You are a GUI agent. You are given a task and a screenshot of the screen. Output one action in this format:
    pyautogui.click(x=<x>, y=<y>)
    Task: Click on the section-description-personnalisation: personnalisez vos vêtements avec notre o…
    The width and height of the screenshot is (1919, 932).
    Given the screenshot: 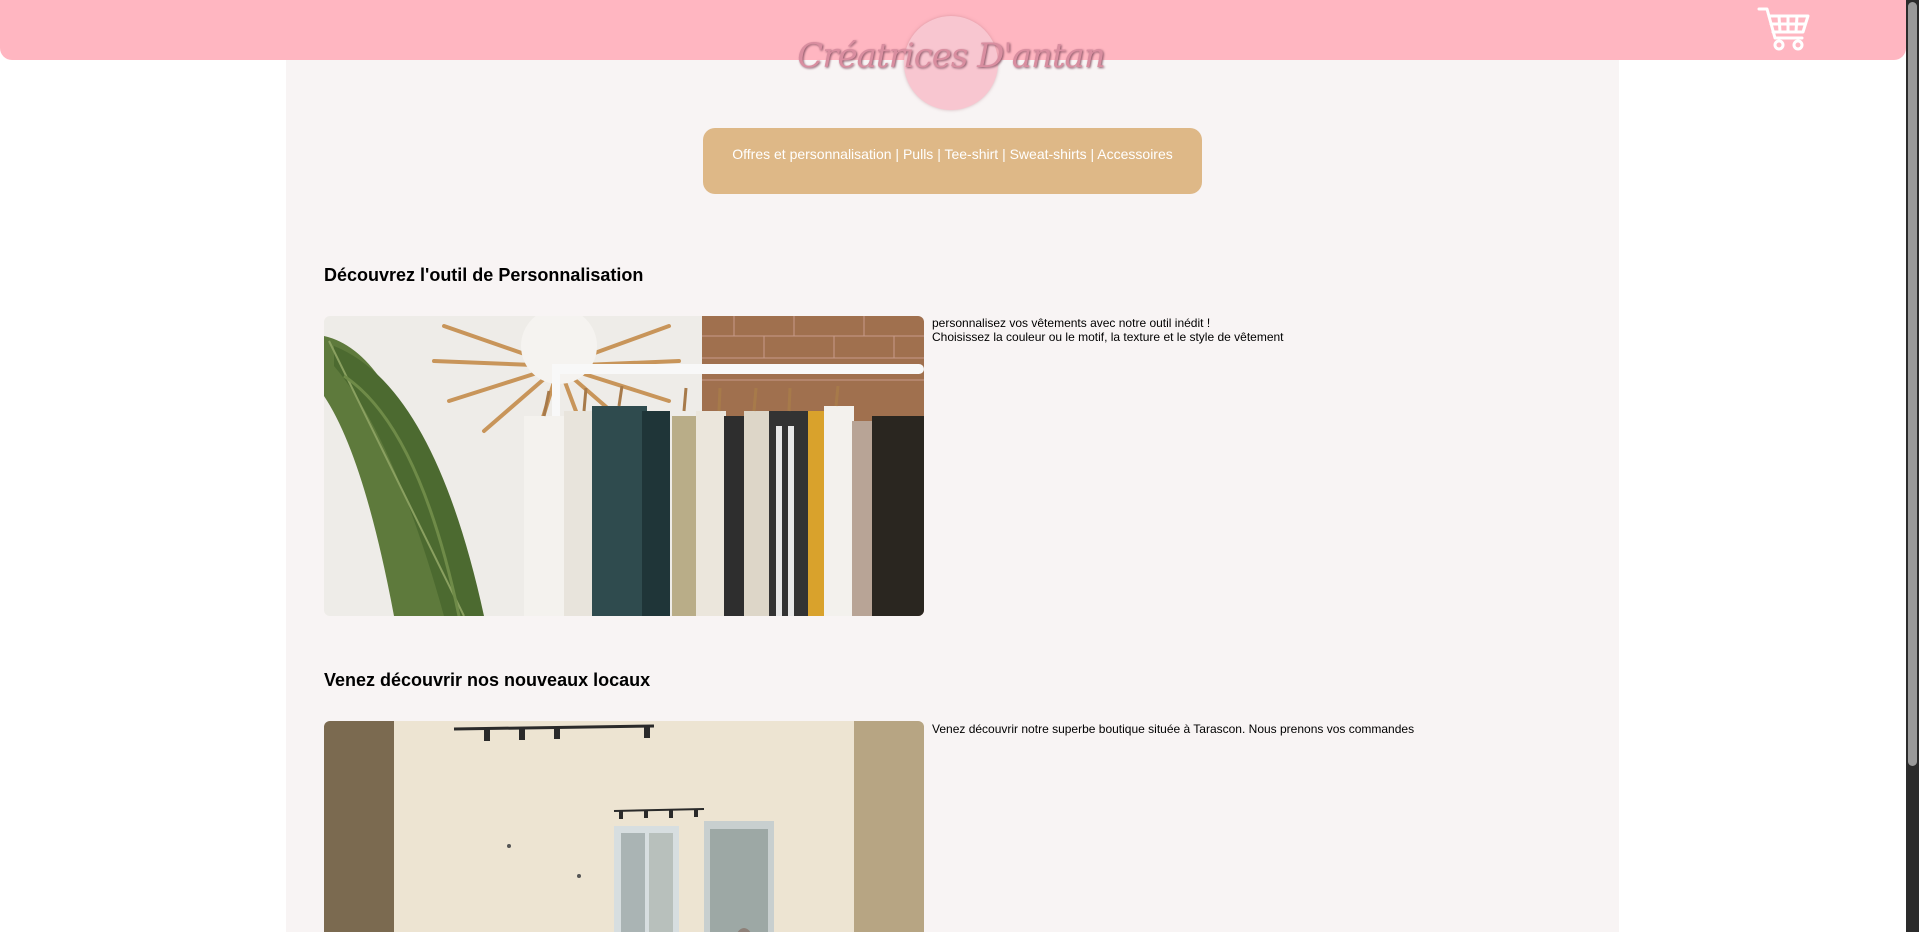 What is the action you would take?
    pyautogui.click(x=1108, y=330)
    